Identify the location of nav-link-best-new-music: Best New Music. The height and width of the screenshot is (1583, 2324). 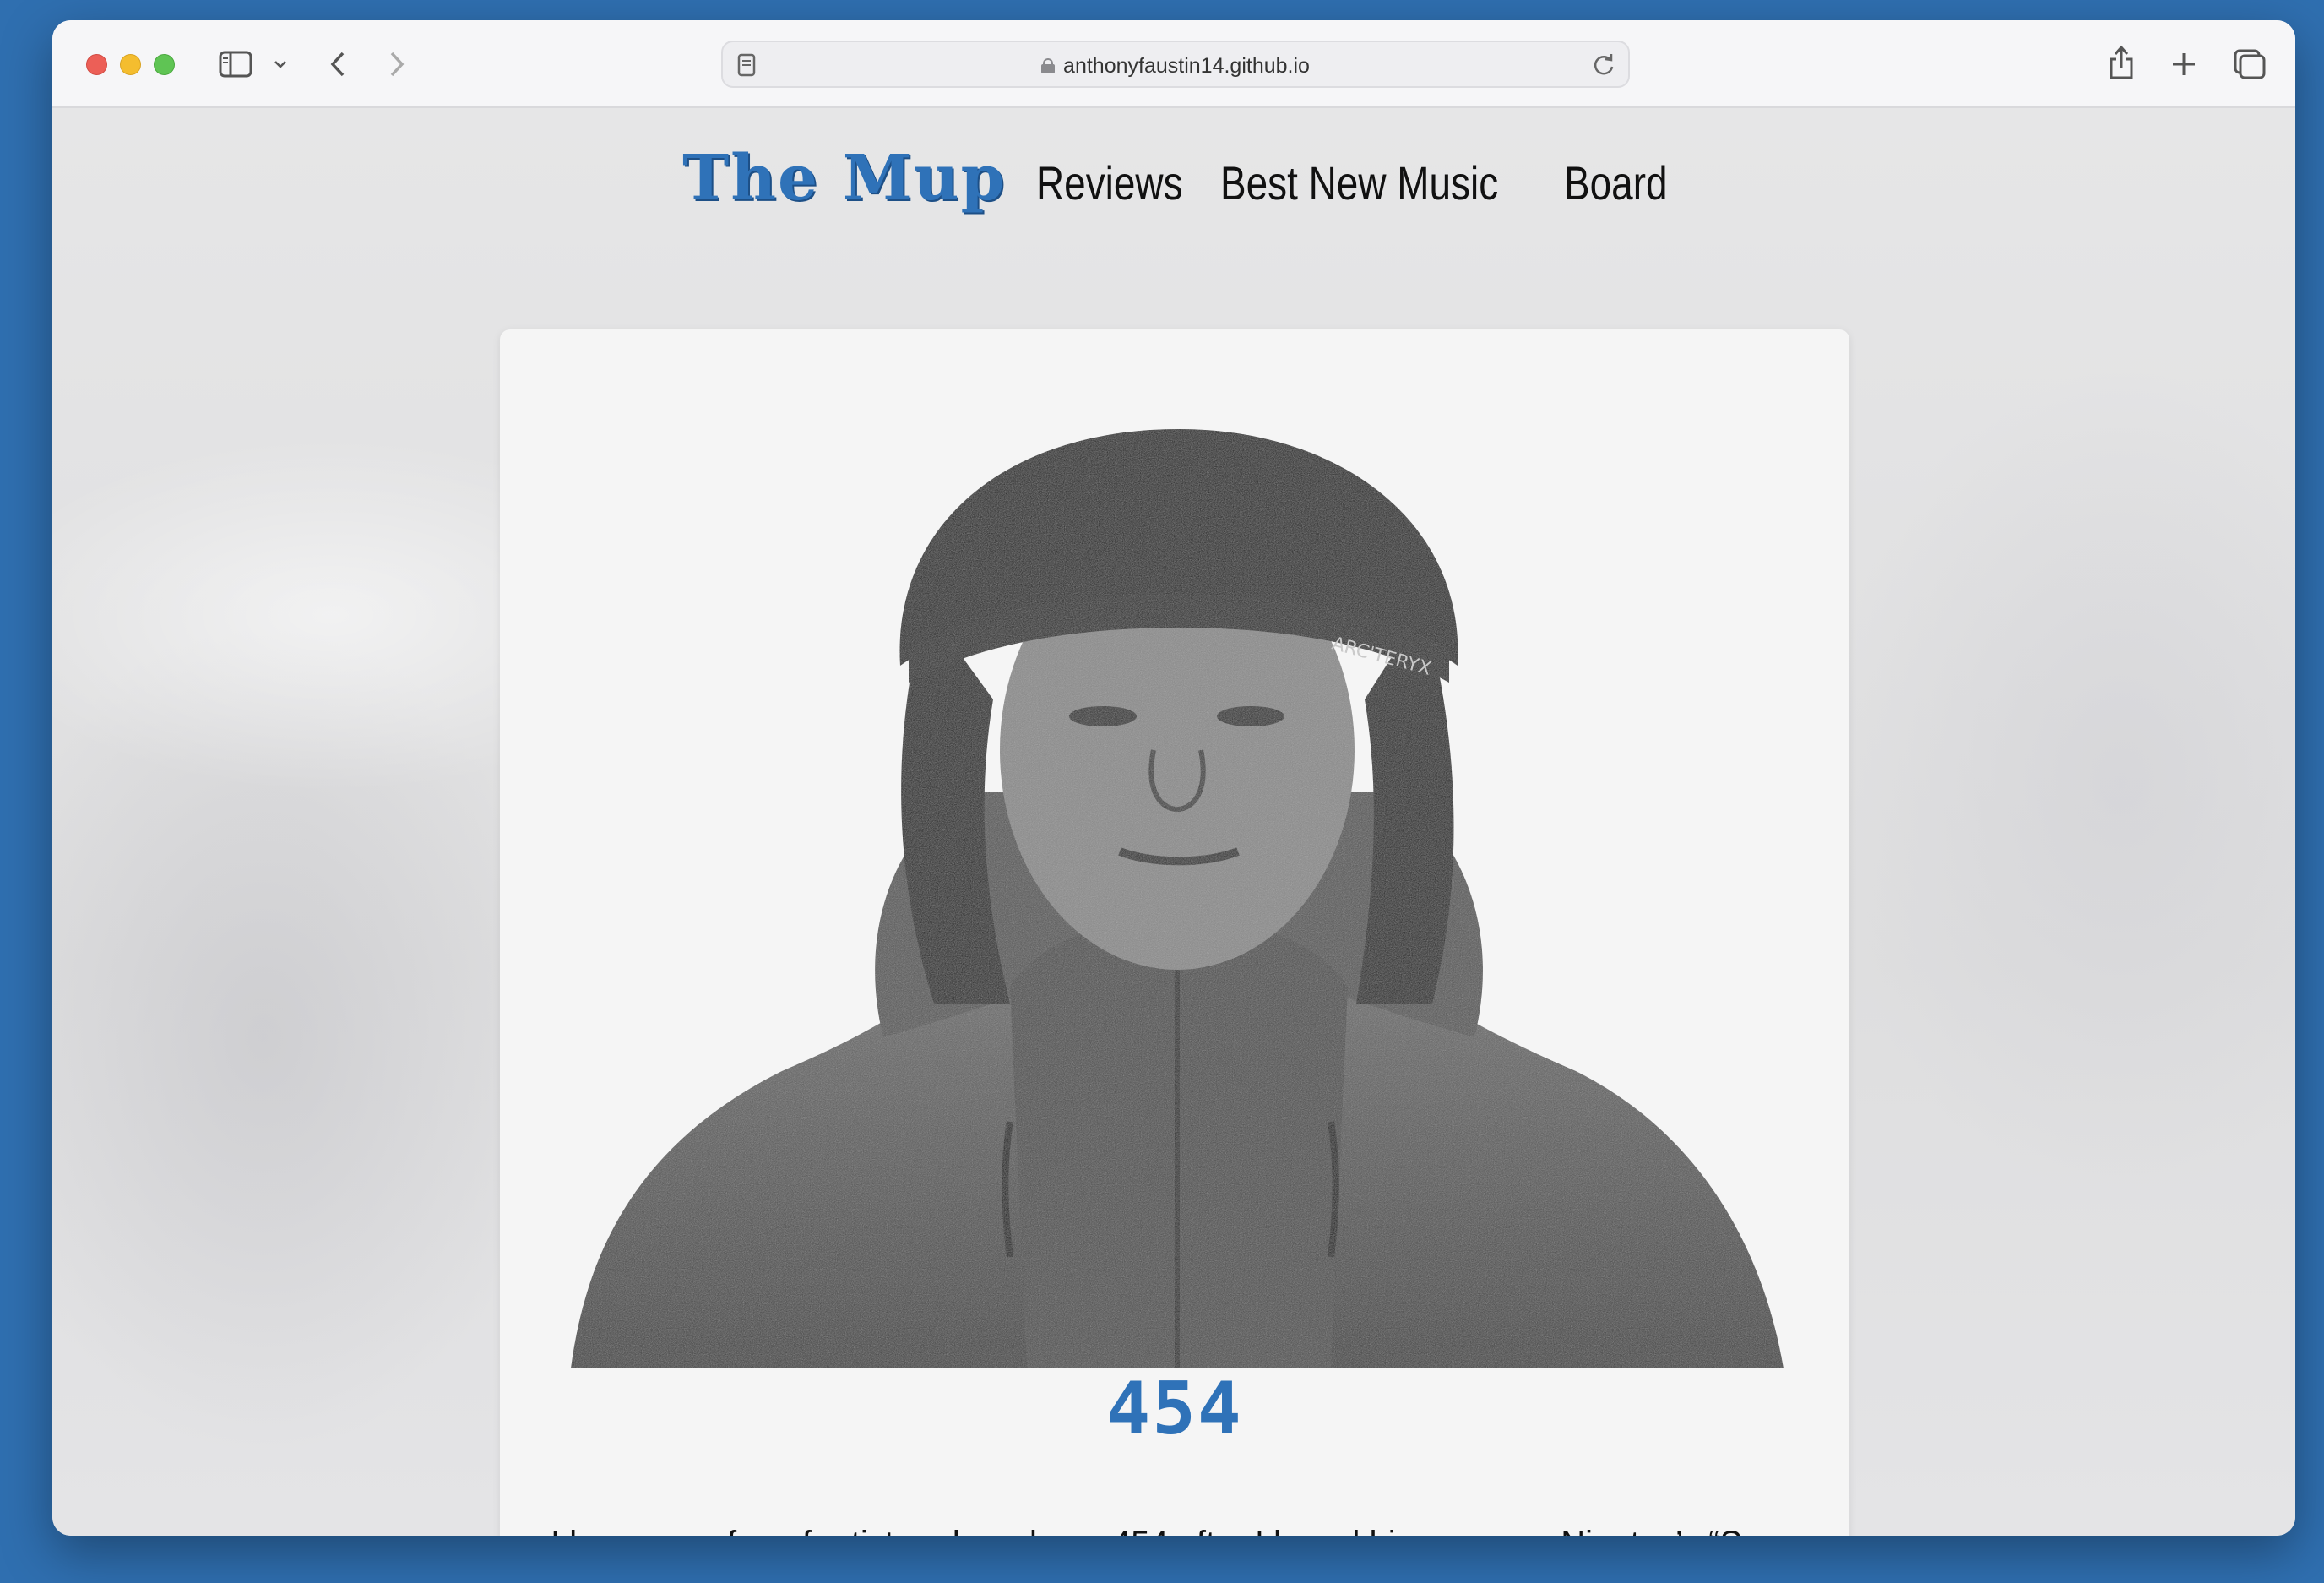
(1359, 182).